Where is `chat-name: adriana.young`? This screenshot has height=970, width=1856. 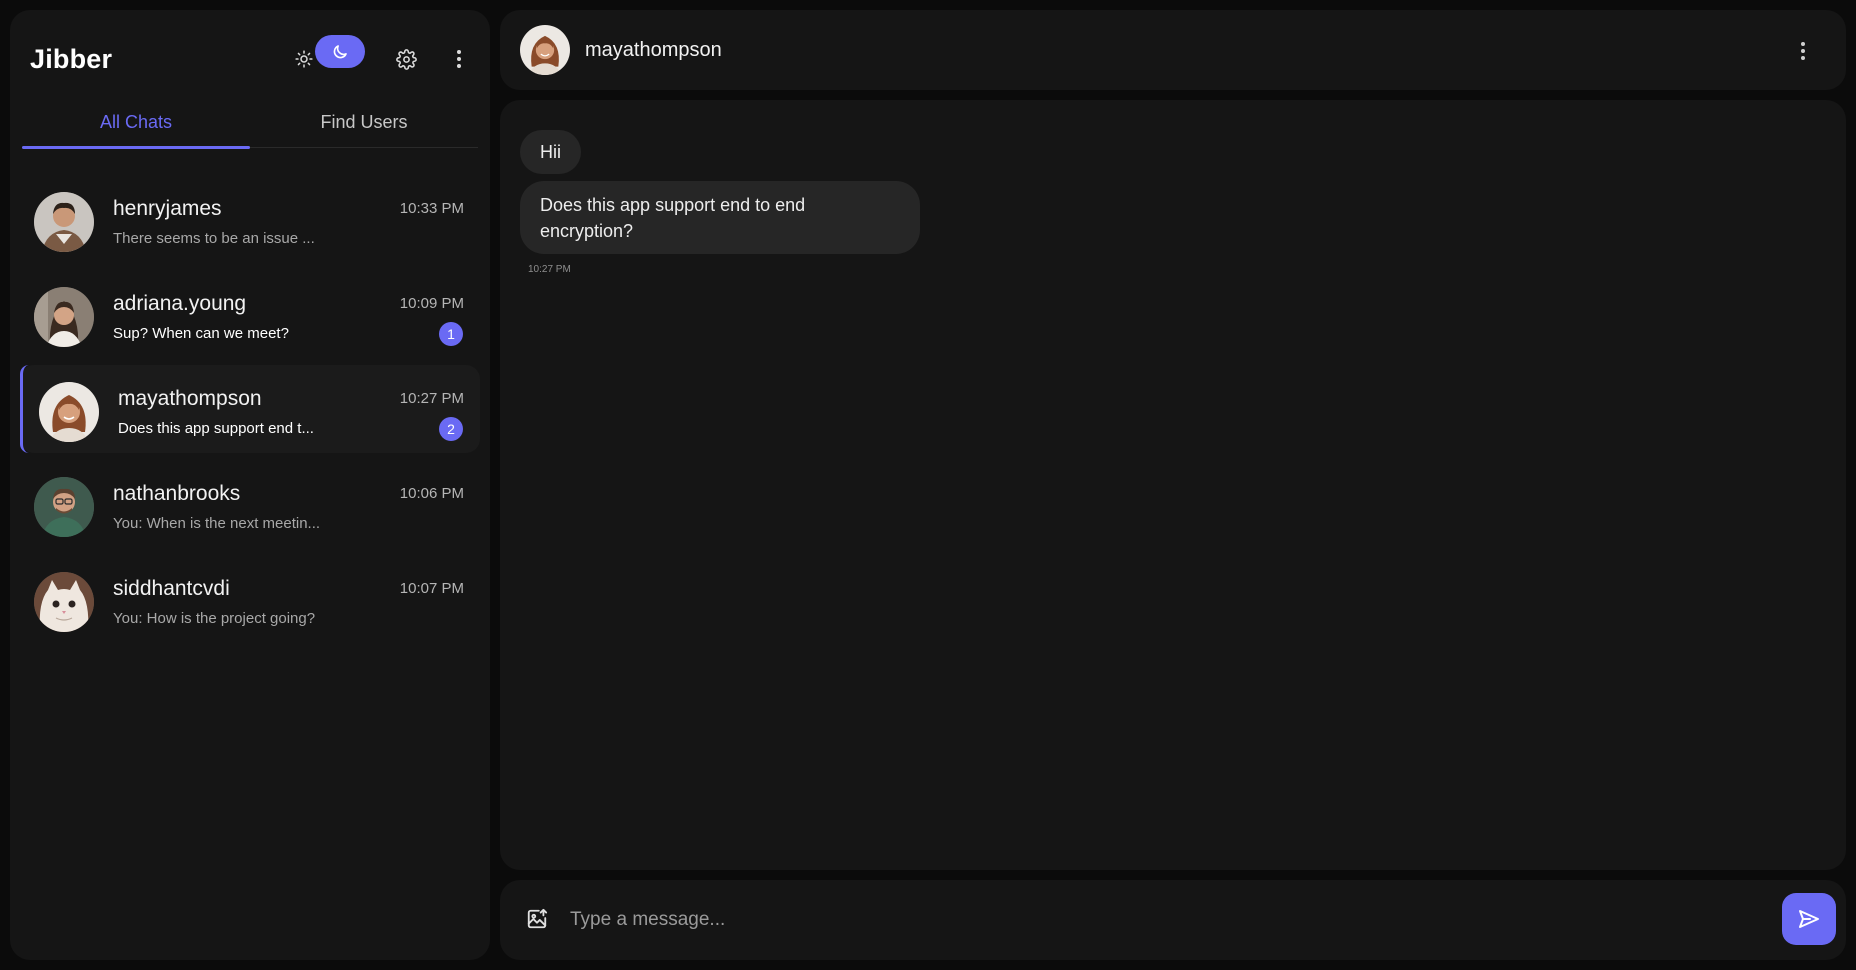 chat-name: adriana.young is located at coordinates (180, 303).